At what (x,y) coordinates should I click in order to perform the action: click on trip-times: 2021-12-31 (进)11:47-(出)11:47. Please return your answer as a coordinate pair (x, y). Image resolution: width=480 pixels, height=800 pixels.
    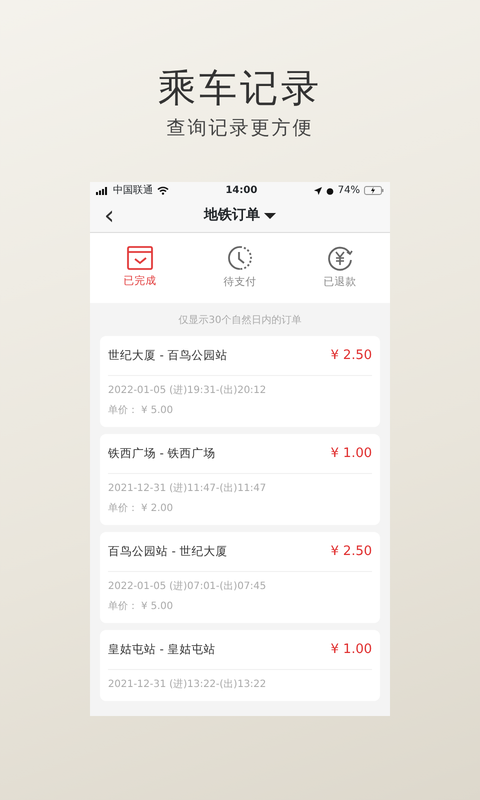
    Looking at the image, I should click on (188, 489).